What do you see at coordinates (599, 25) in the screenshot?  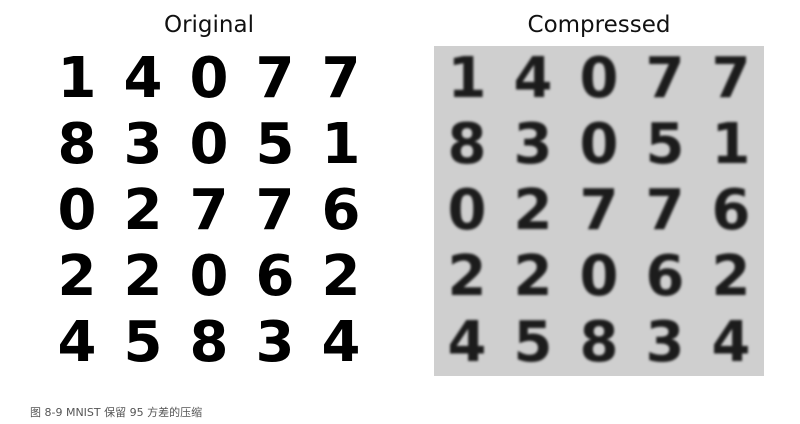 I see `compressed-panel-title: Compressed` at bounding box center [599, 25].